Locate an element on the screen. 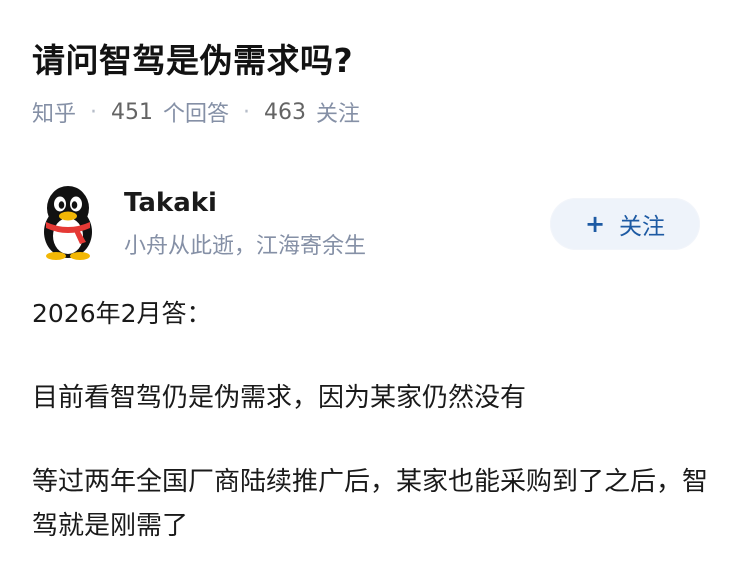 This screenshot has height=588, width=752. question-meta: 知乎 · 451 个回答 · 463 关注 is located at coordinates (196, 112).